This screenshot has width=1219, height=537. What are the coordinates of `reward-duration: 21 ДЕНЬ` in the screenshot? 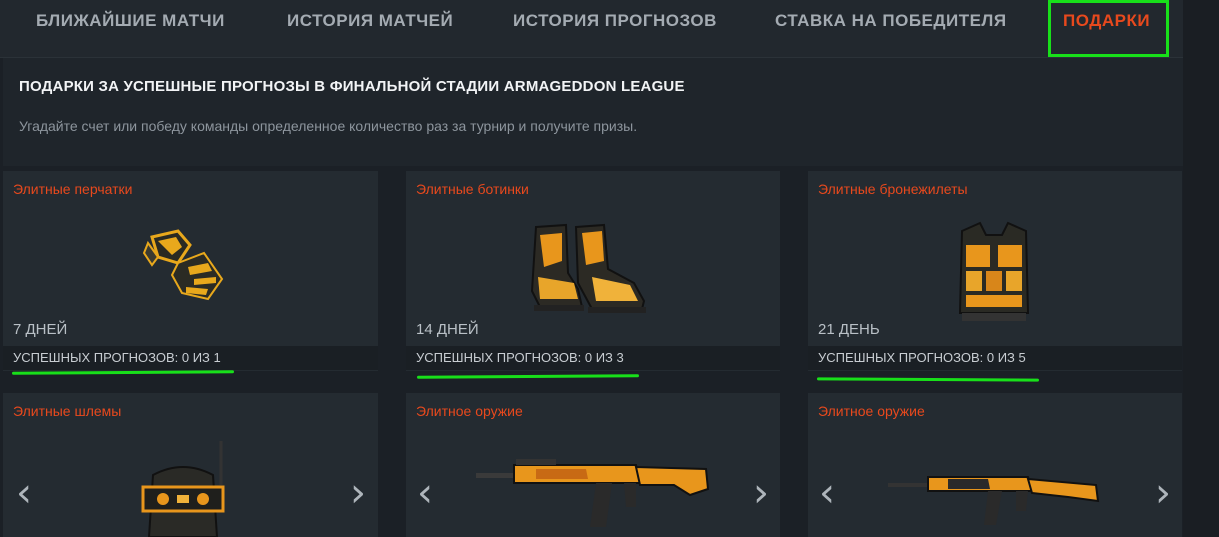 It's located at (849, 329).